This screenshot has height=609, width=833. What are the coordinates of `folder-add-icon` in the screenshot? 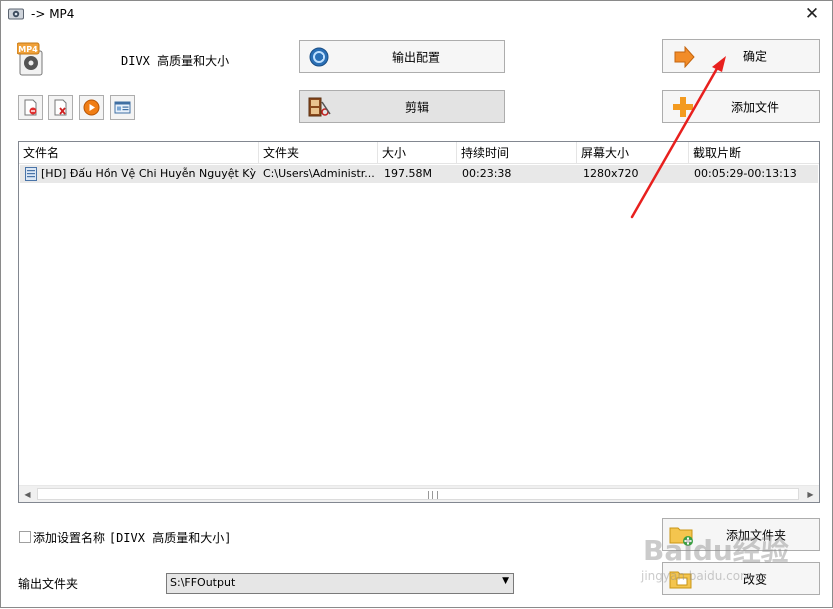 It's located at (681, 536).